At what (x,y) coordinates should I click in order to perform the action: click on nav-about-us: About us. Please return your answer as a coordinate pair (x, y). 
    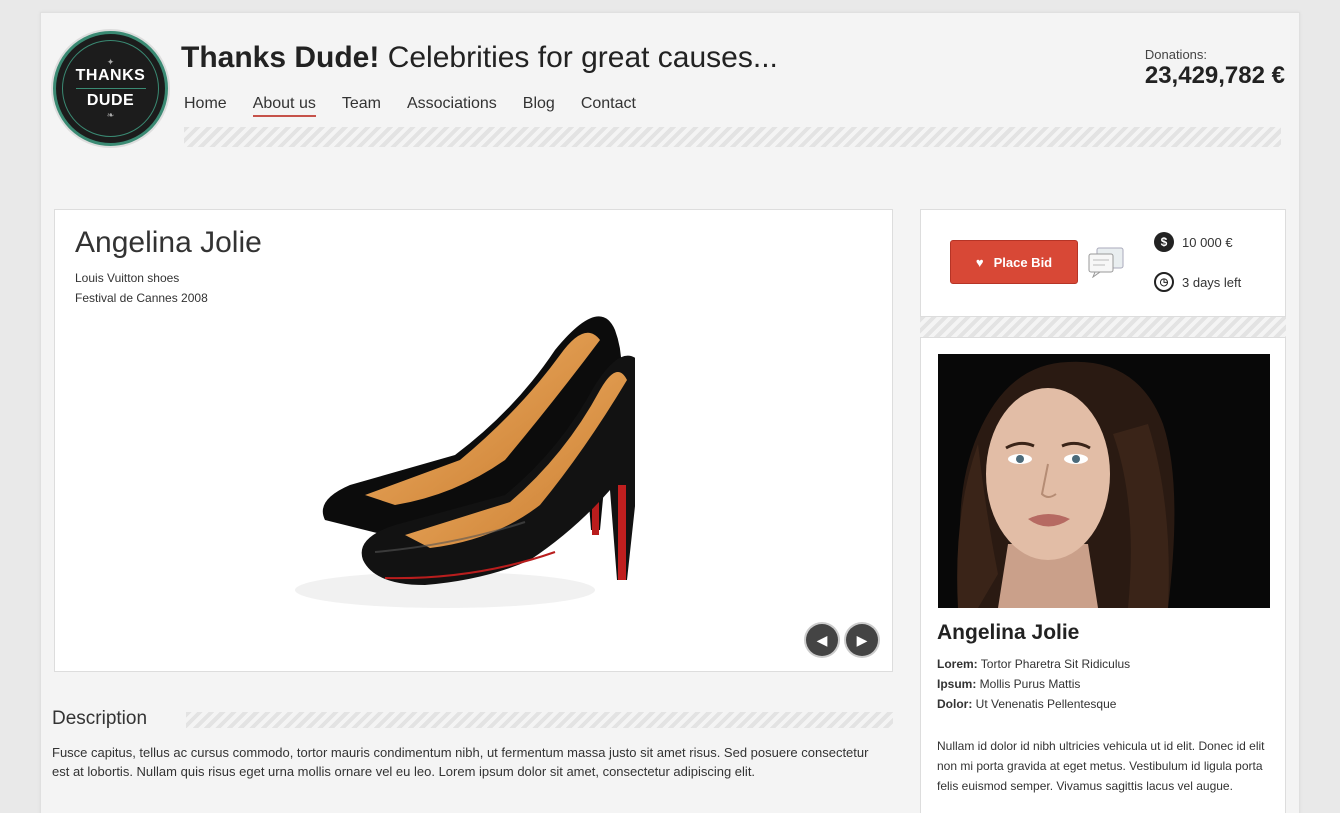
    Looking at the image, I should click on (284, 106).